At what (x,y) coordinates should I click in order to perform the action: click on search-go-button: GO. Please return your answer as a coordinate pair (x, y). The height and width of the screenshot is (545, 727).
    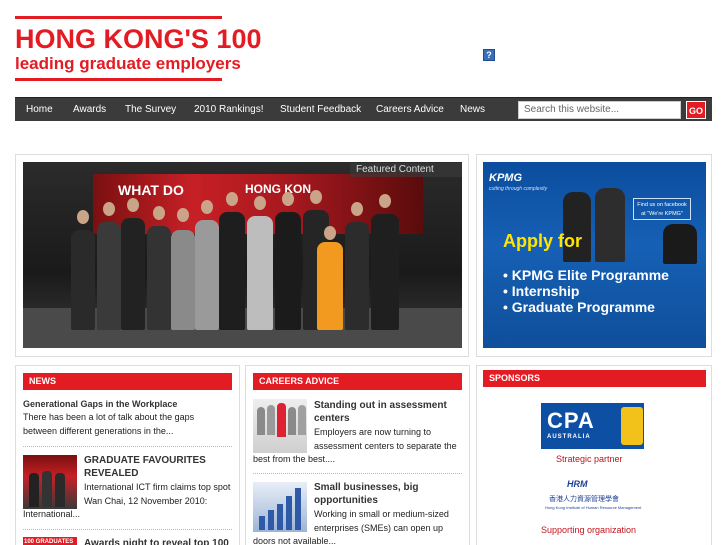
    Looking at the image, I should click on (696, 110).